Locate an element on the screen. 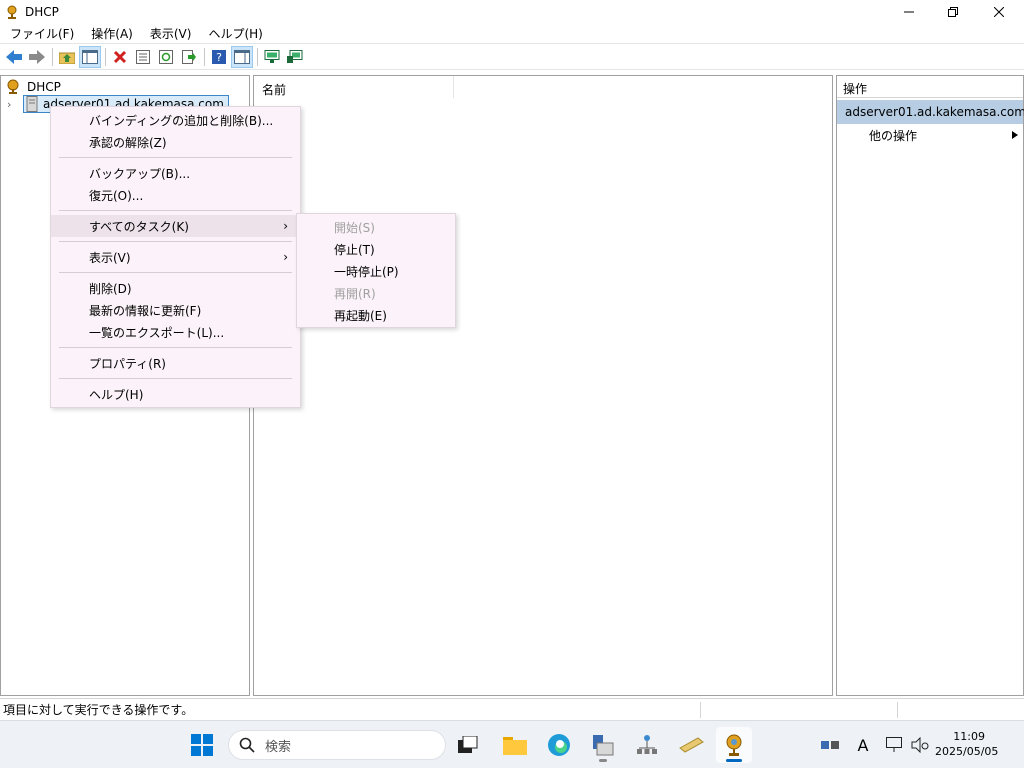 Image resolution: width=1024 pixels, height=768 pixels. server-manager-button is located at coordinates (603, 745).